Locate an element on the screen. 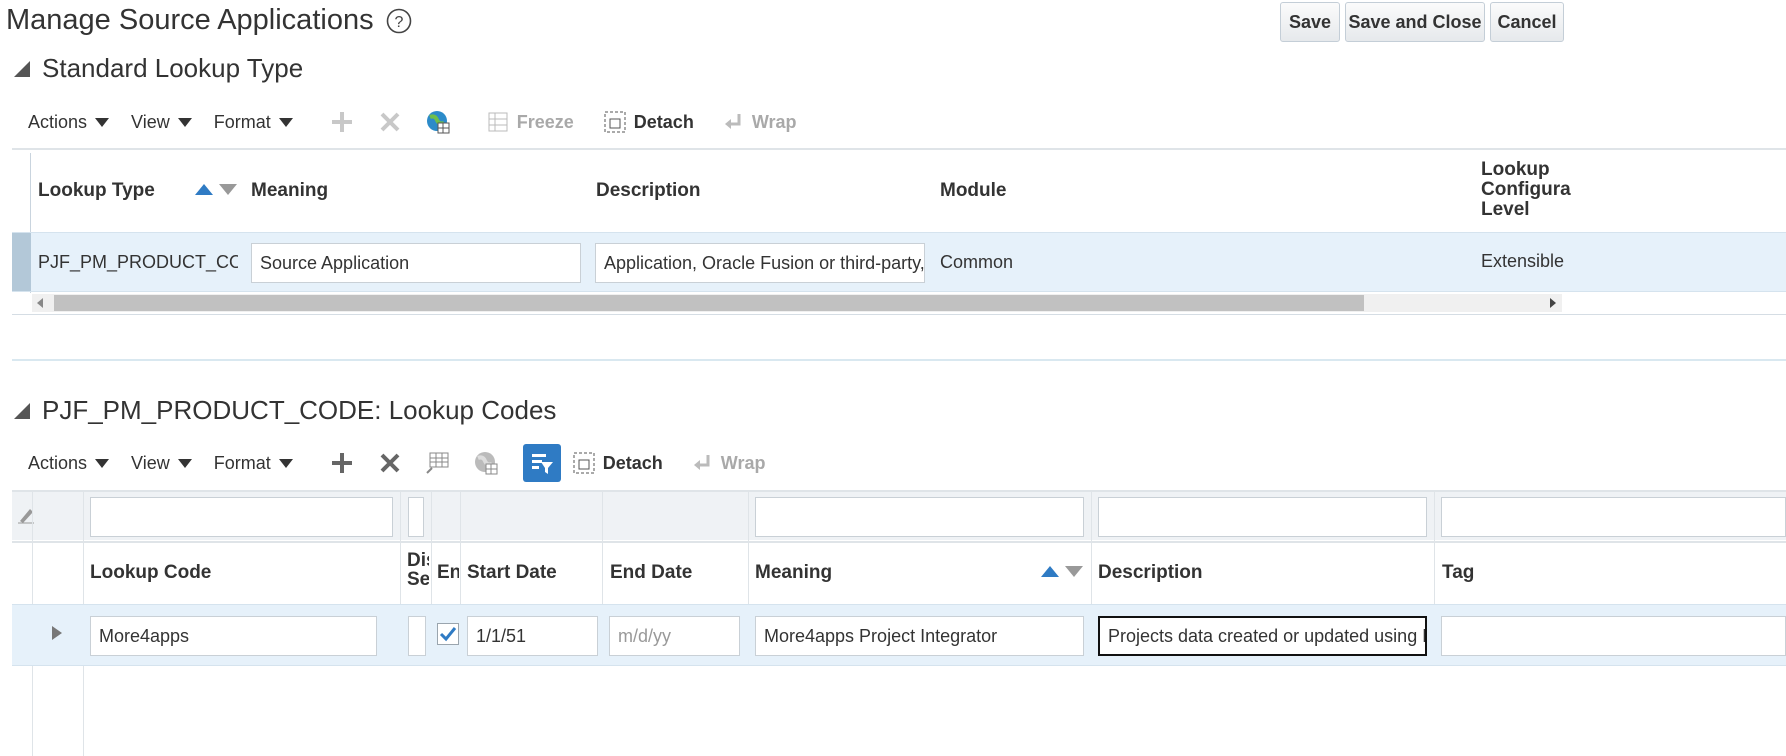  table-edit-icon is located at coordinates (438, 463).